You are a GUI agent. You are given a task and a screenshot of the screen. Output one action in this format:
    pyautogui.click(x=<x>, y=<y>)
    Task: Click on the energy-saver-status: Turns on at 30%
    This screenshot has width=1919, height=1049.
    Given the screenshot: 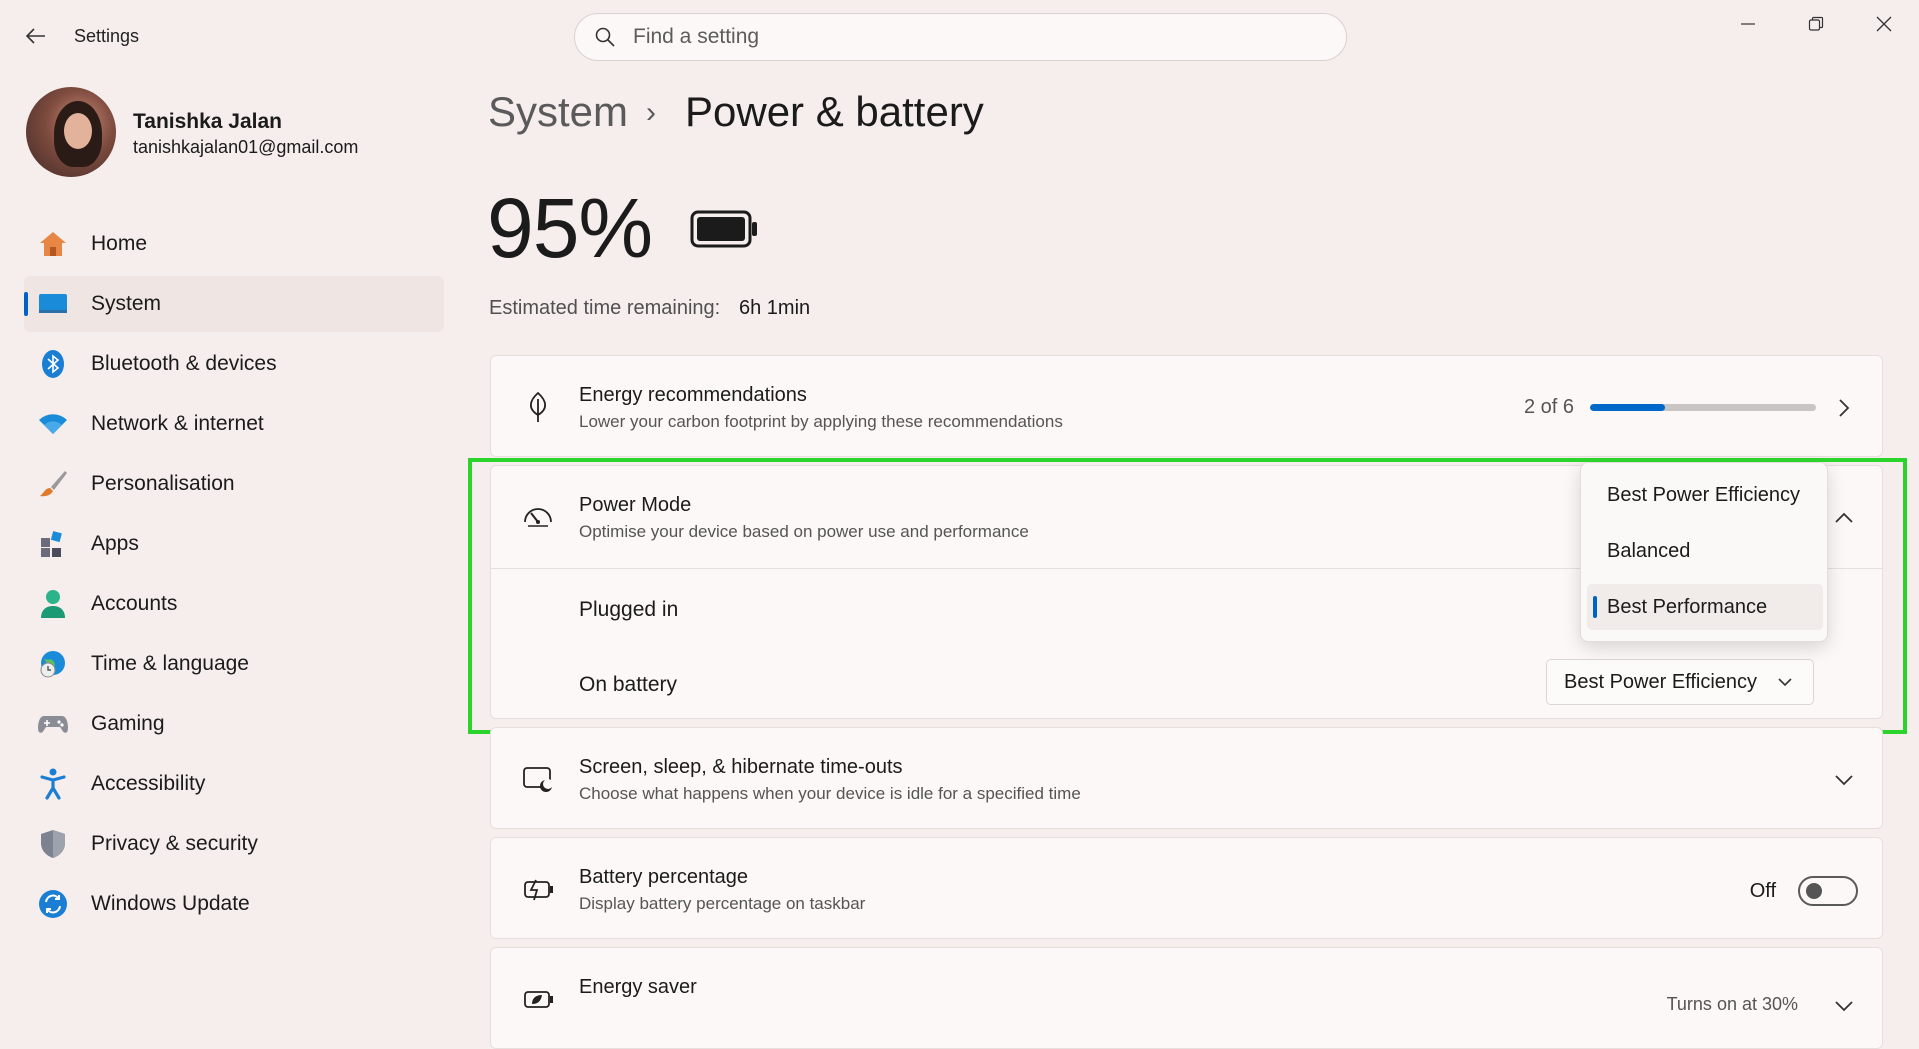 What is the action you would take?
    pyautogui.click(x=1732, y=1004)
    